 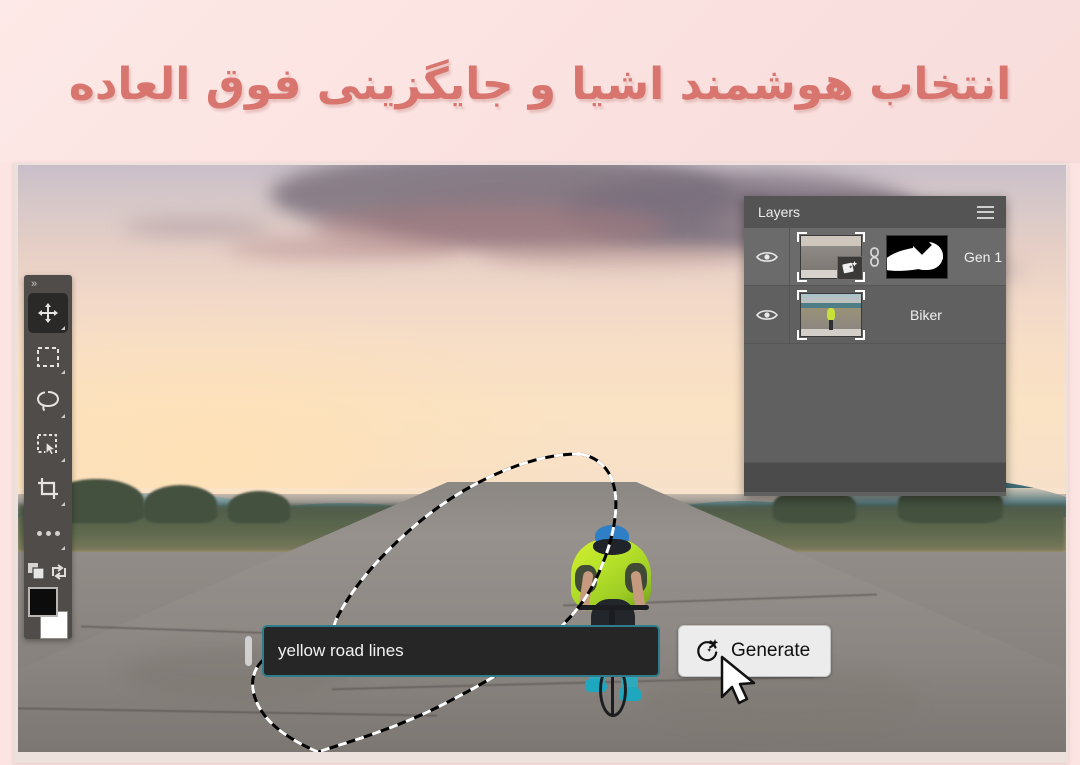 I want to click on rectangular-marquee-tool, so click(x=48, y=357).